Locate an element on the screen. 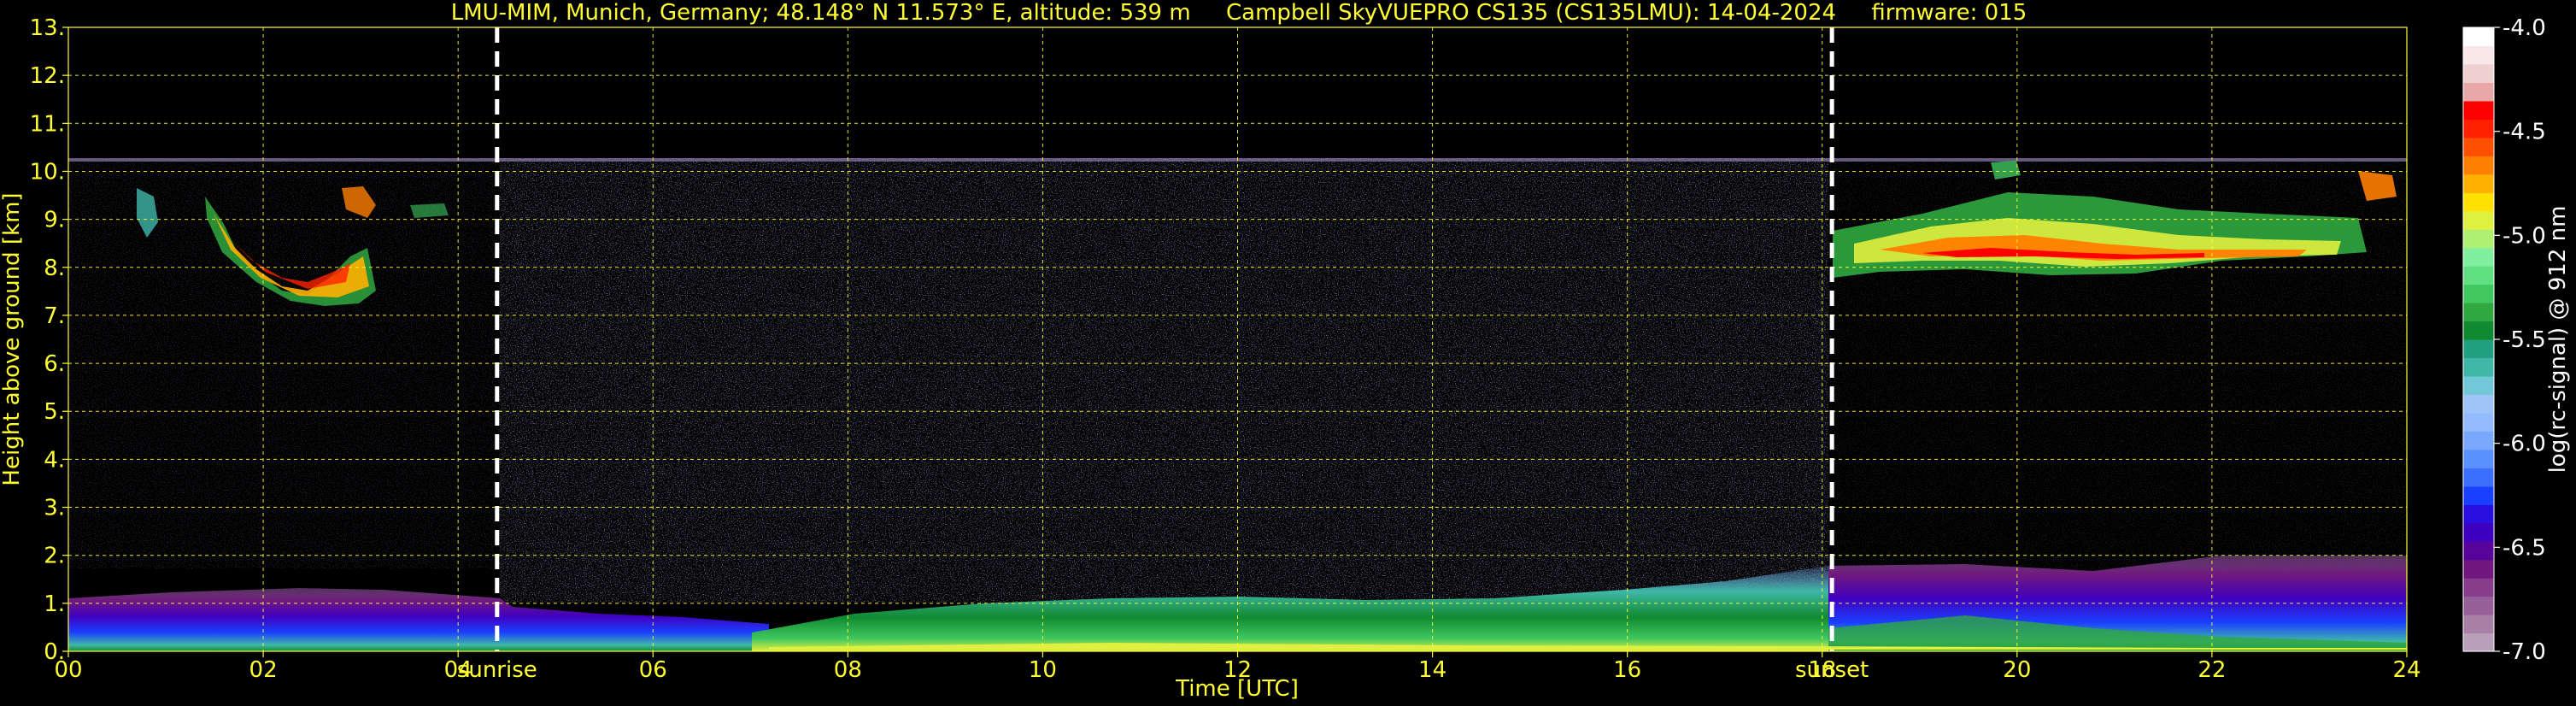 The width and height of the screenshot is (2576, 706). y-tick-label: 1. is located at coordinates (54, 604).